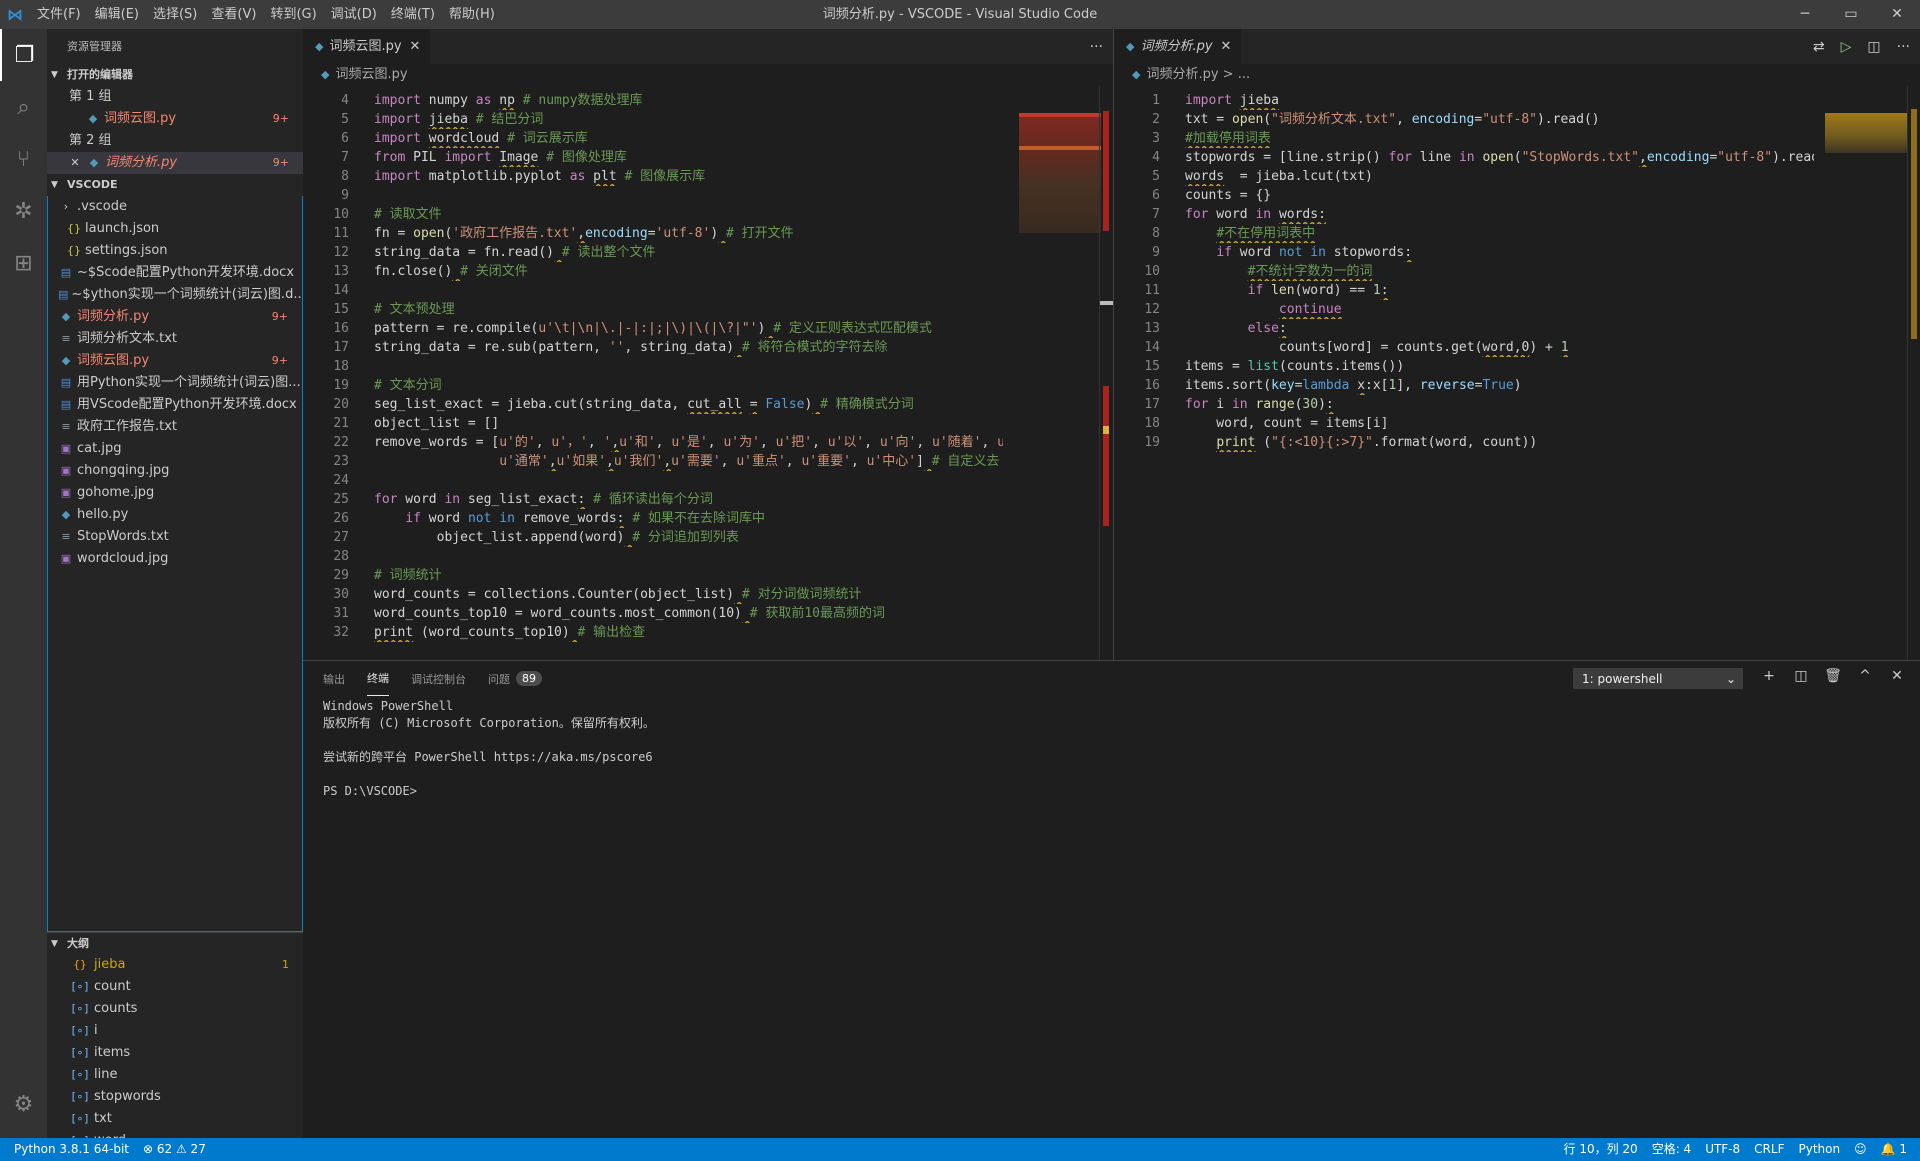 The image size is (1920, 1161). What do you see at coordinates (175, 449) in the screenshot?
I see `file-tree-item: ▣ cat.jpg` at bounding box center [175, 449].